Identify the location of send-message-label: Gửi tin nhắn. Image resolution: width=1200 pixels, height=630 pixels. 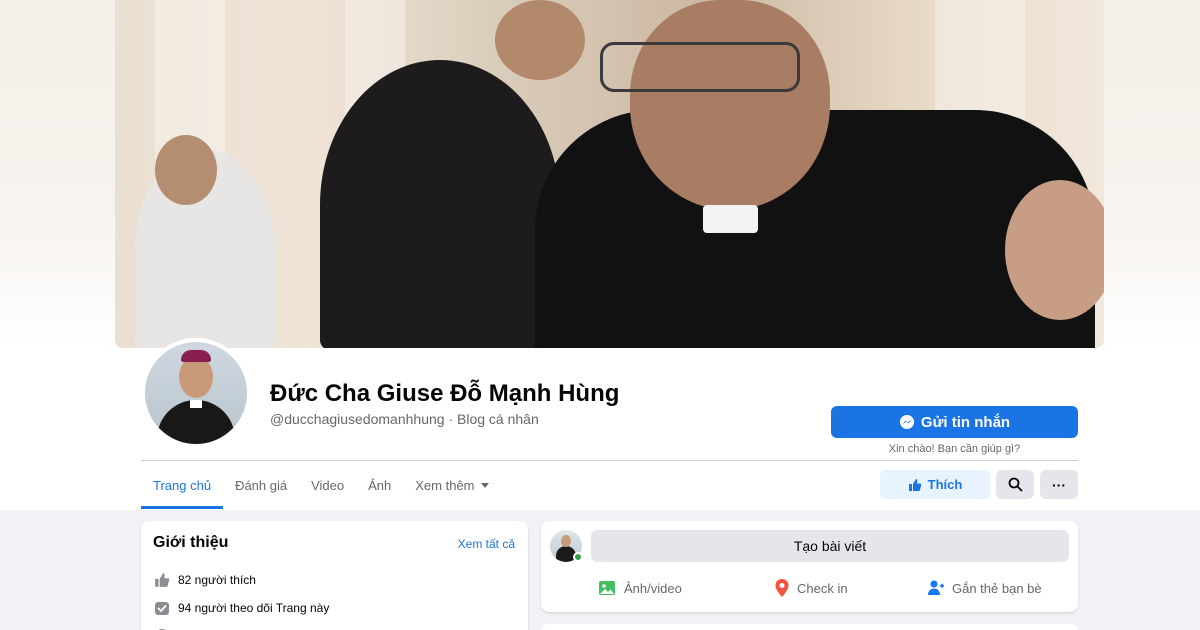
(965, 422).